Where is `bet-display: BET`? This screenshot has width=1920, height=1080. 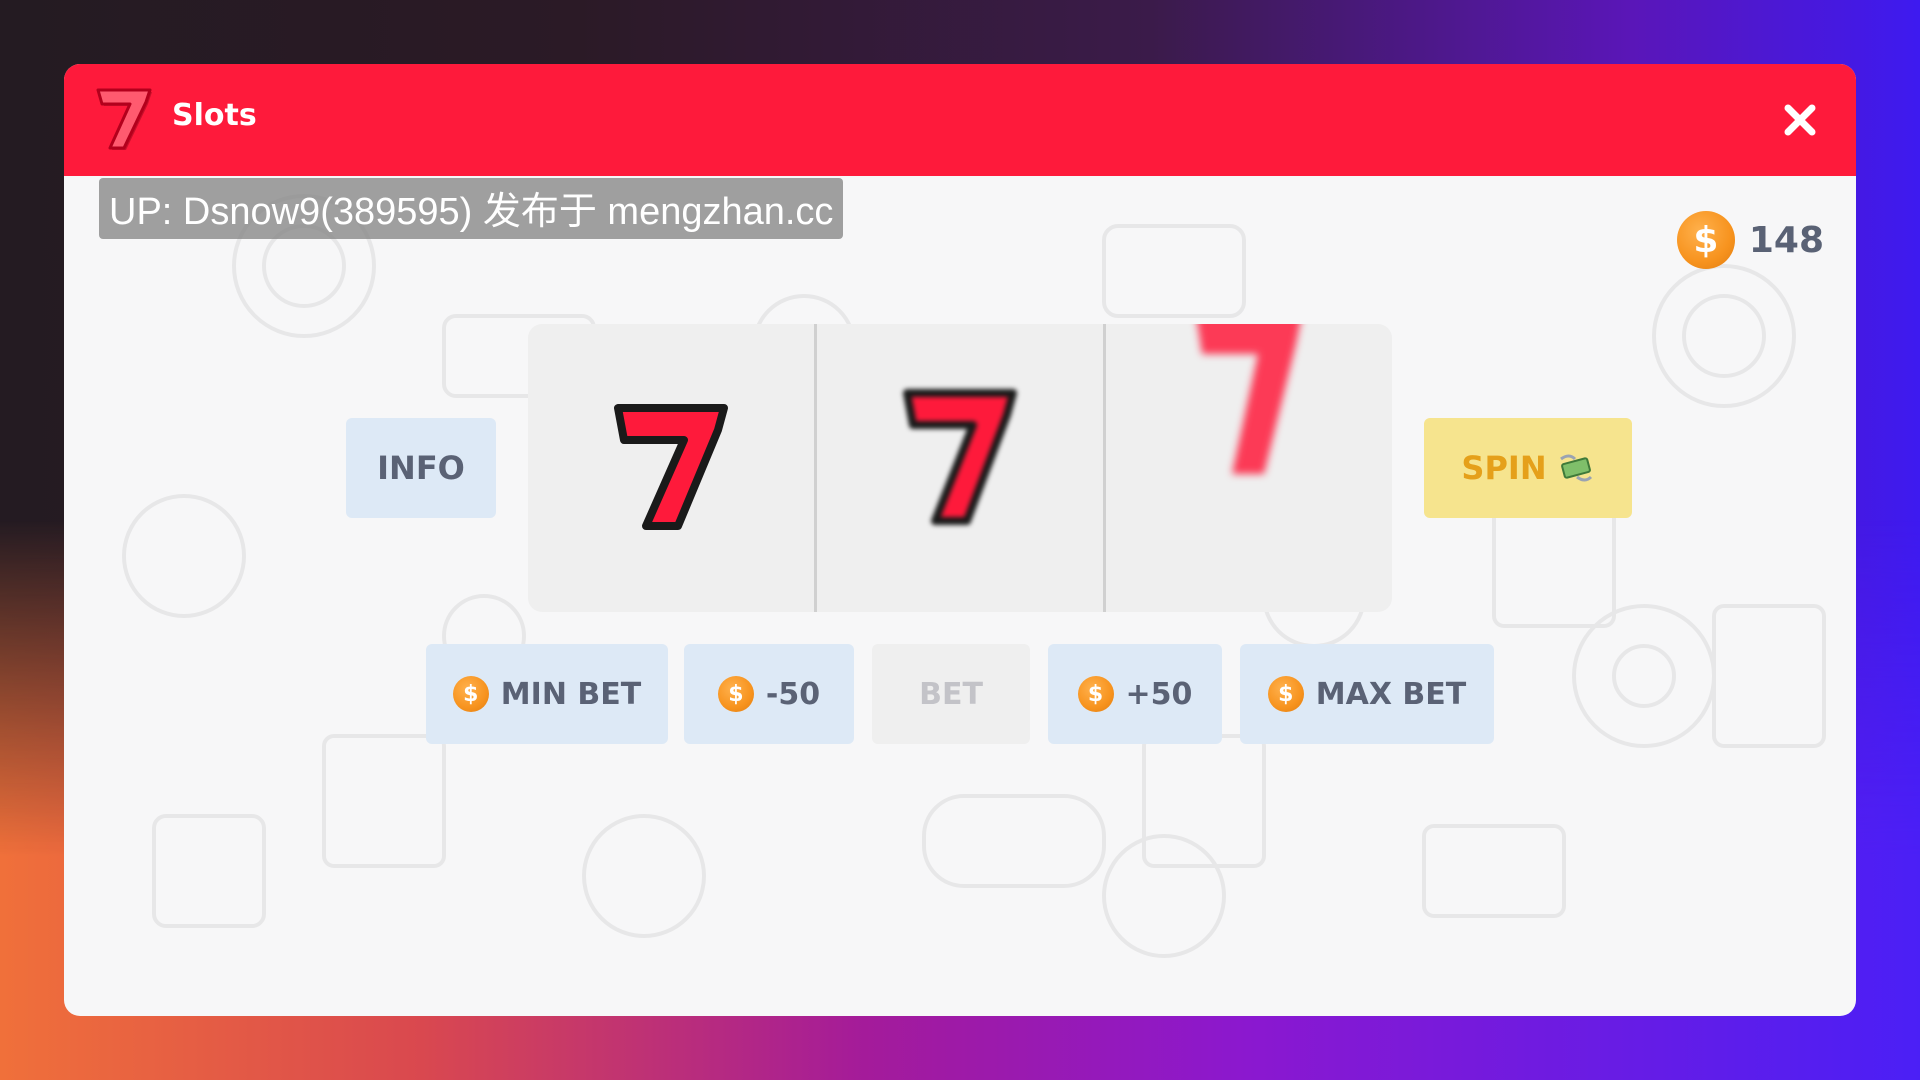
bet-display: BET is located at coordinates (951, 694).